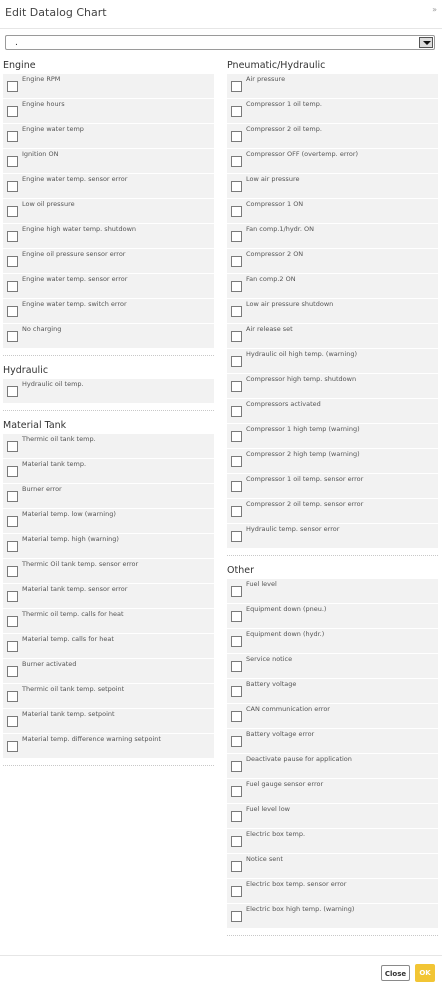  I want to click on checkbox-row: Low air pressure, so click(332, 186).